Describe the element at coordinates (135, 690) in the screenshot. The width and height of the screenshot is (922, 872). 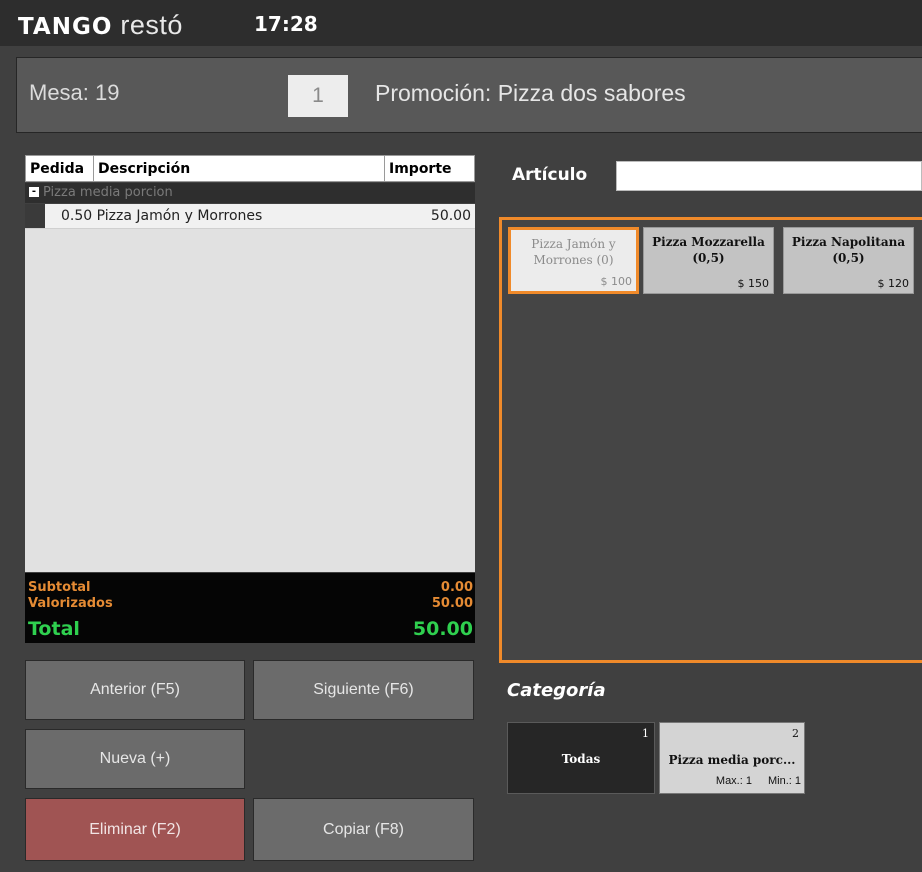
I see `anterior-button: Anterior (F5)` at that location.